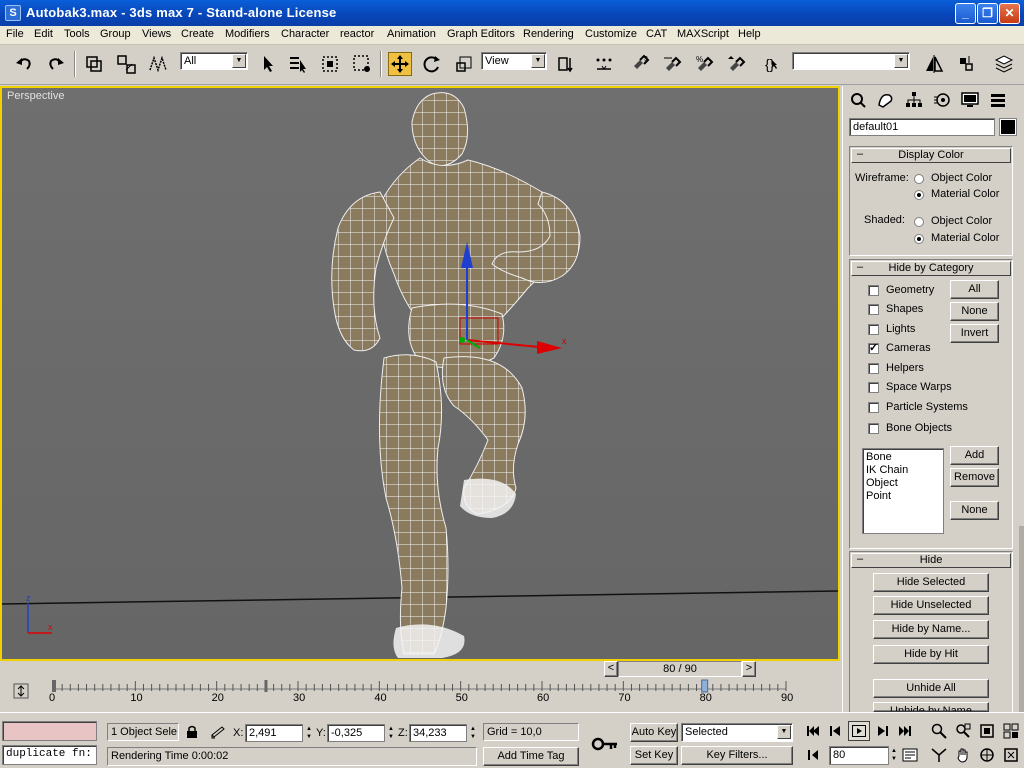 The image size is (1024, 768). Describe the element at coordinates (672, 64) in the screenshot. I see `angle-snap-button` at that location.